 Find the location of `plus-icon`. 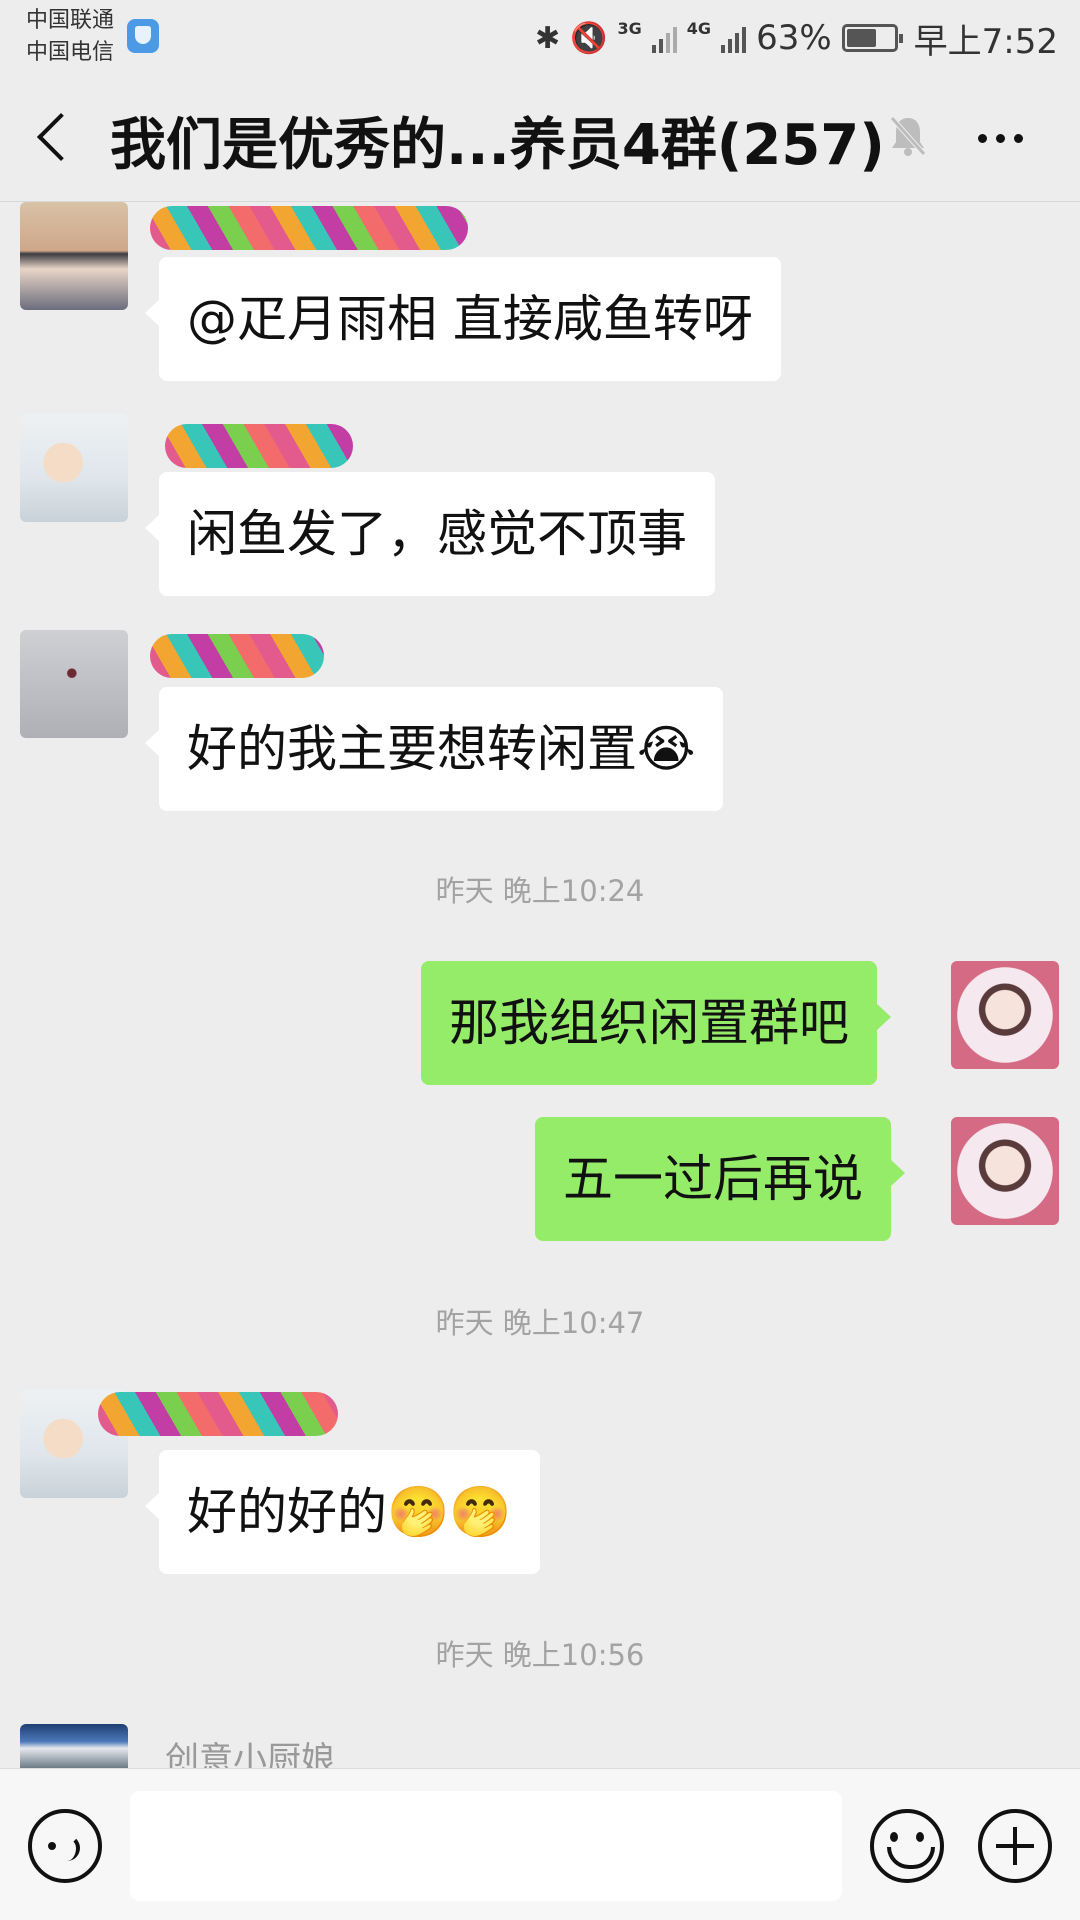

plus-icon is located at coordinates (1015, 1846).